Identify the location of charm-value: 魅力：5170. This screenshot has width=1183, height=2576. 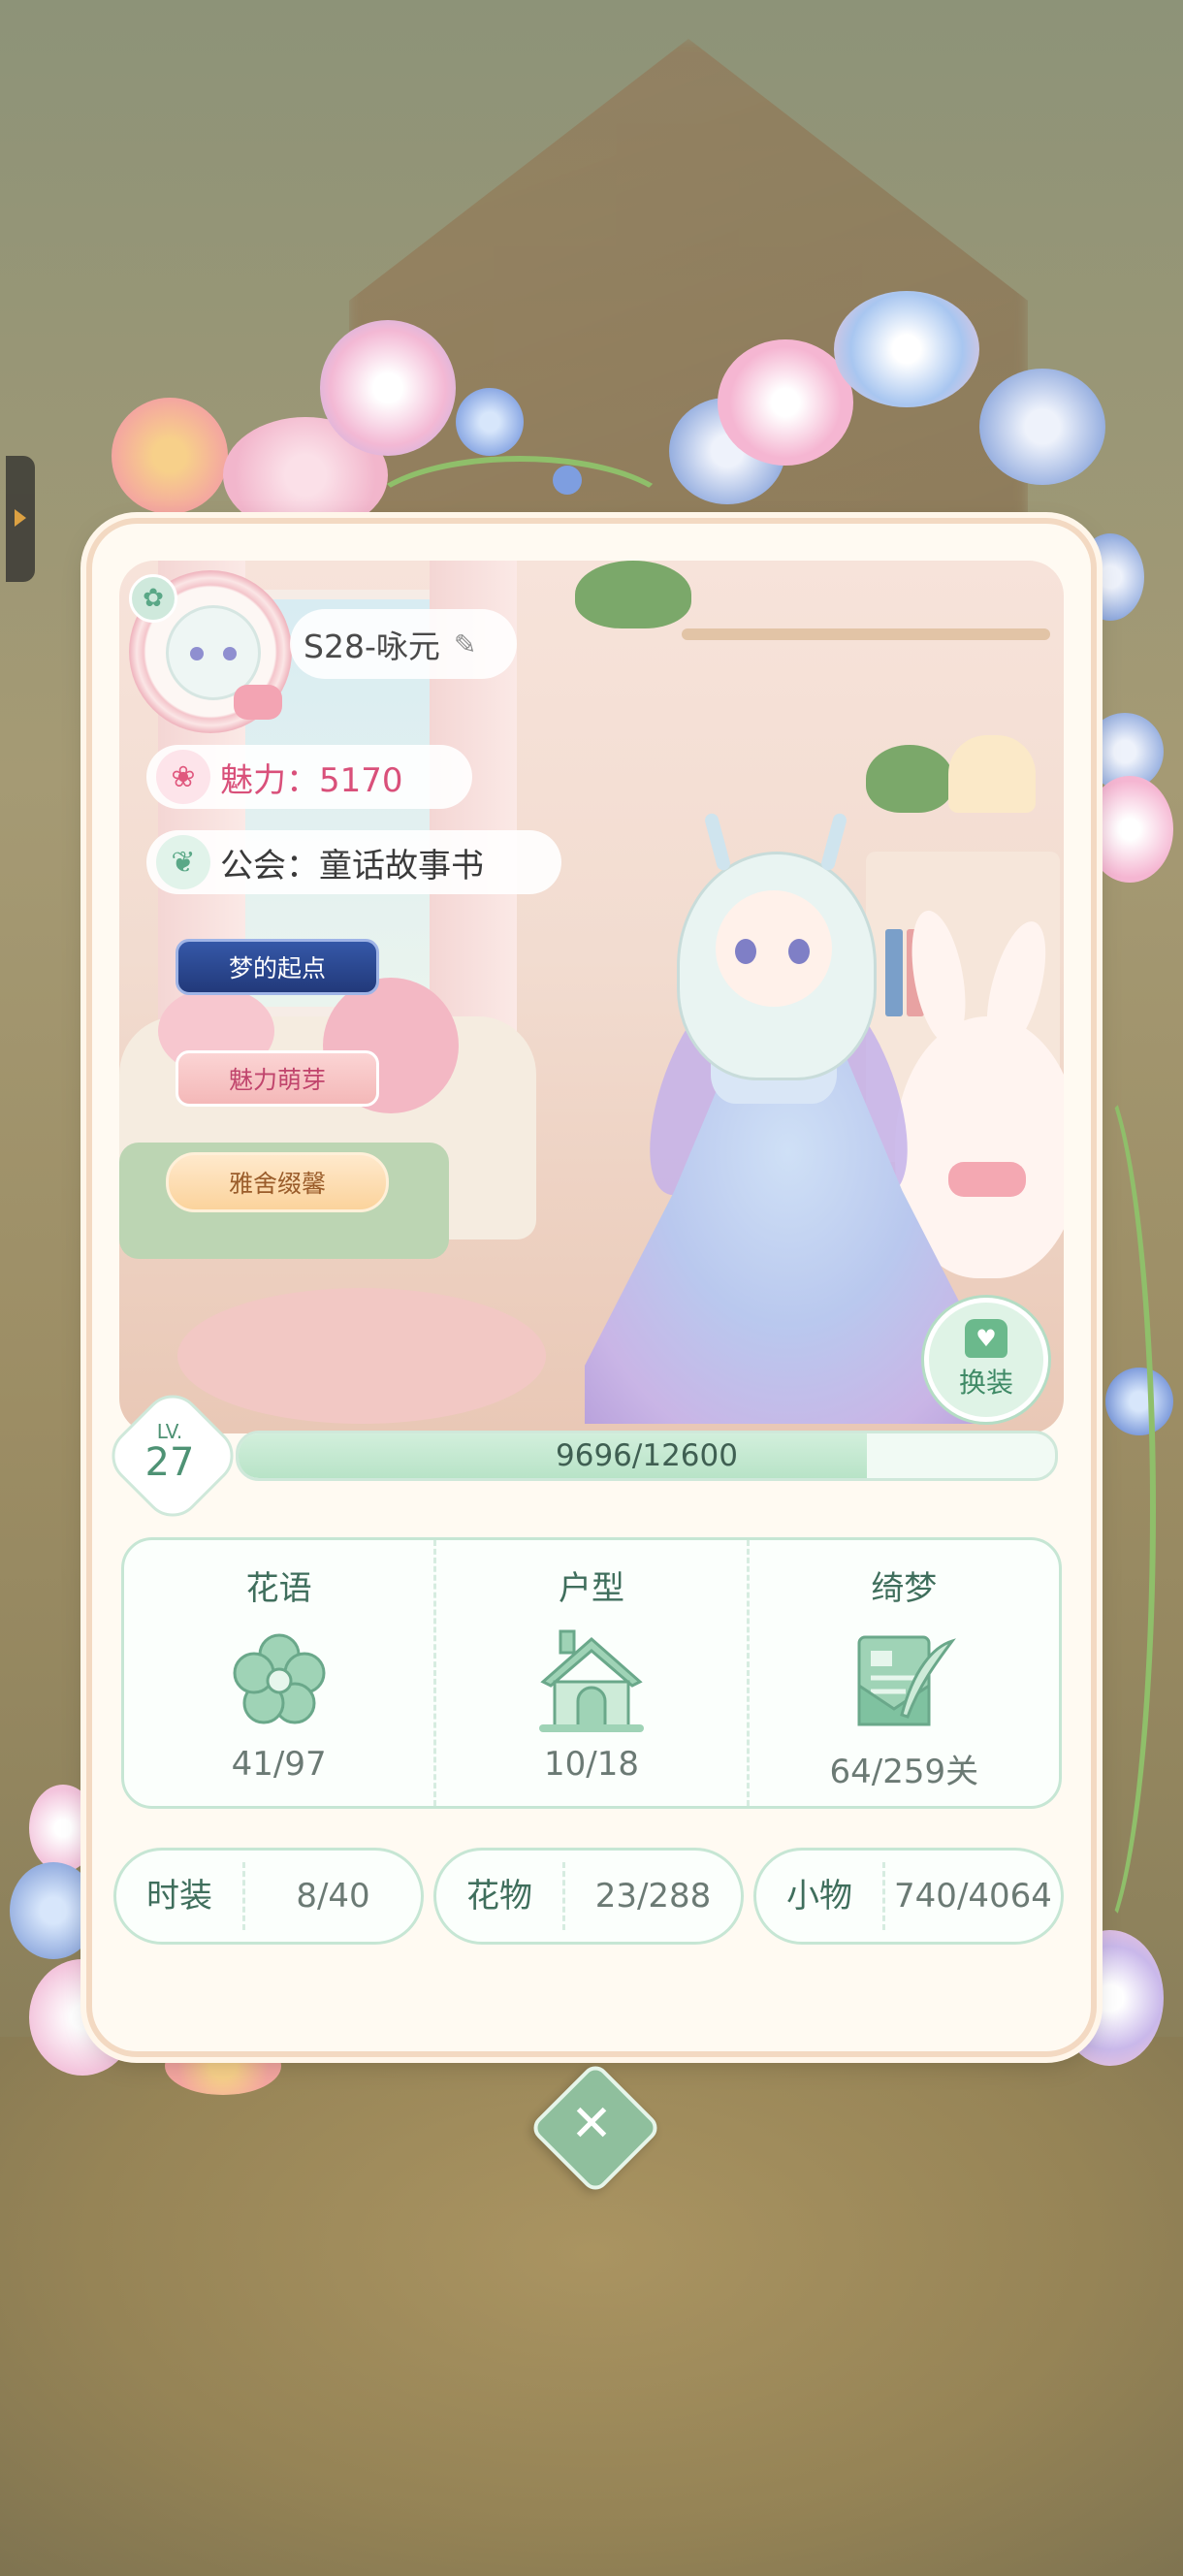
(311, 780).